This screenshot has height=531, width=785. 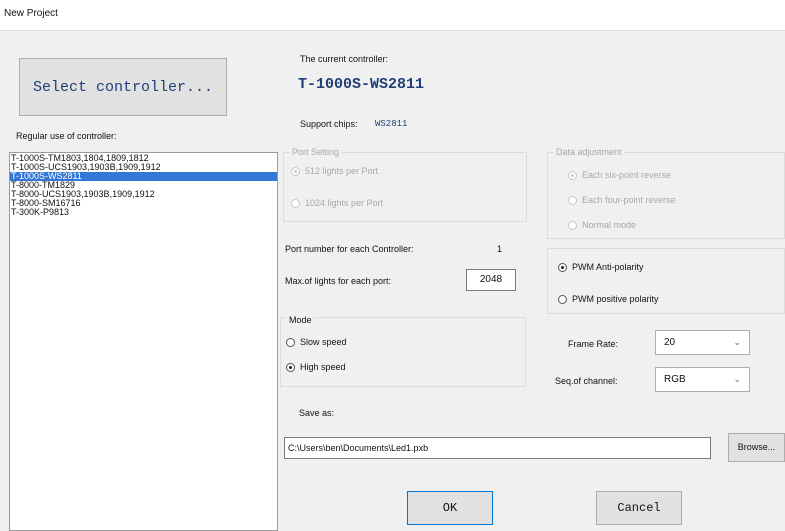 I want to click on mode-title: Mode, so click(x=300, y=320).